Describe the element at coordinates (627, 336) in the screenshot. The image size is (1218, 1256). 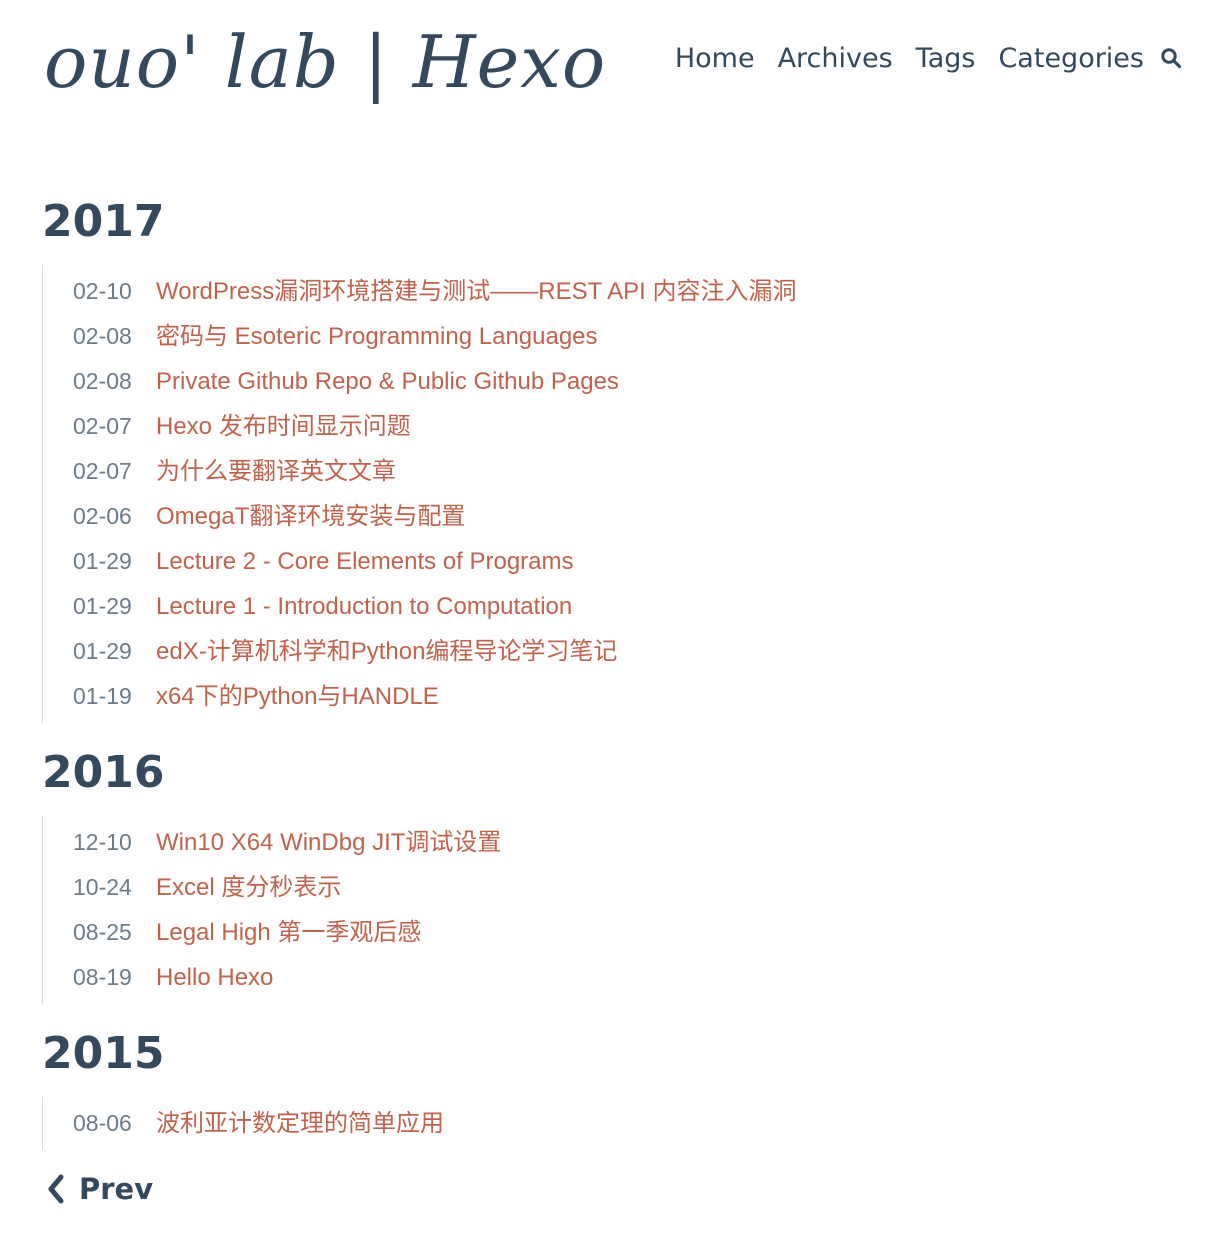
I see `list-item: 02-08 密码与 Esoteric Programming Languages` at that location.